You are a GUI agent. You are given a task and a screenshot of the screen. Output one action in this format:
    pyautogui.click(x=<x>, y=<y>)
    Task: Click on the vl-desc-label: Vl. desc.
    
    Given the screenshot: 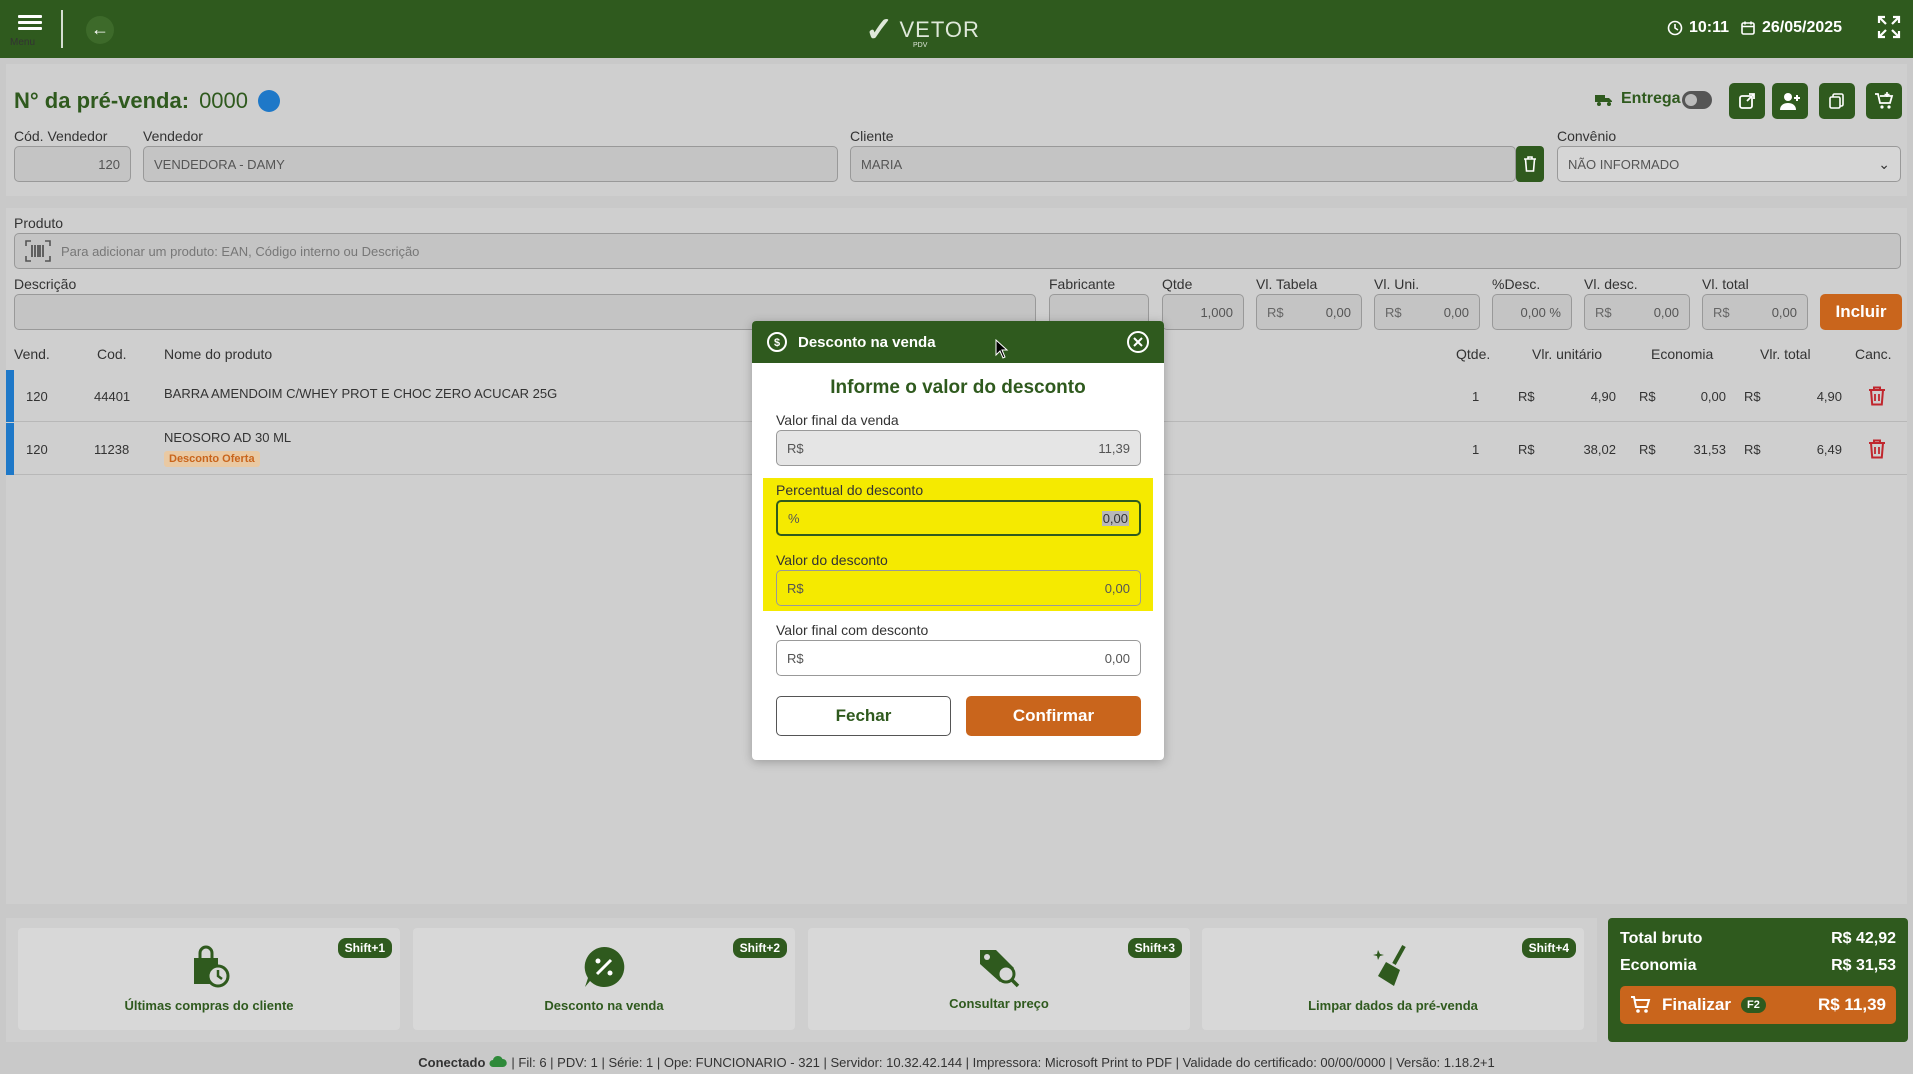 What is the action you would take?
    pyautogui.click(x=1611, y=284)
    